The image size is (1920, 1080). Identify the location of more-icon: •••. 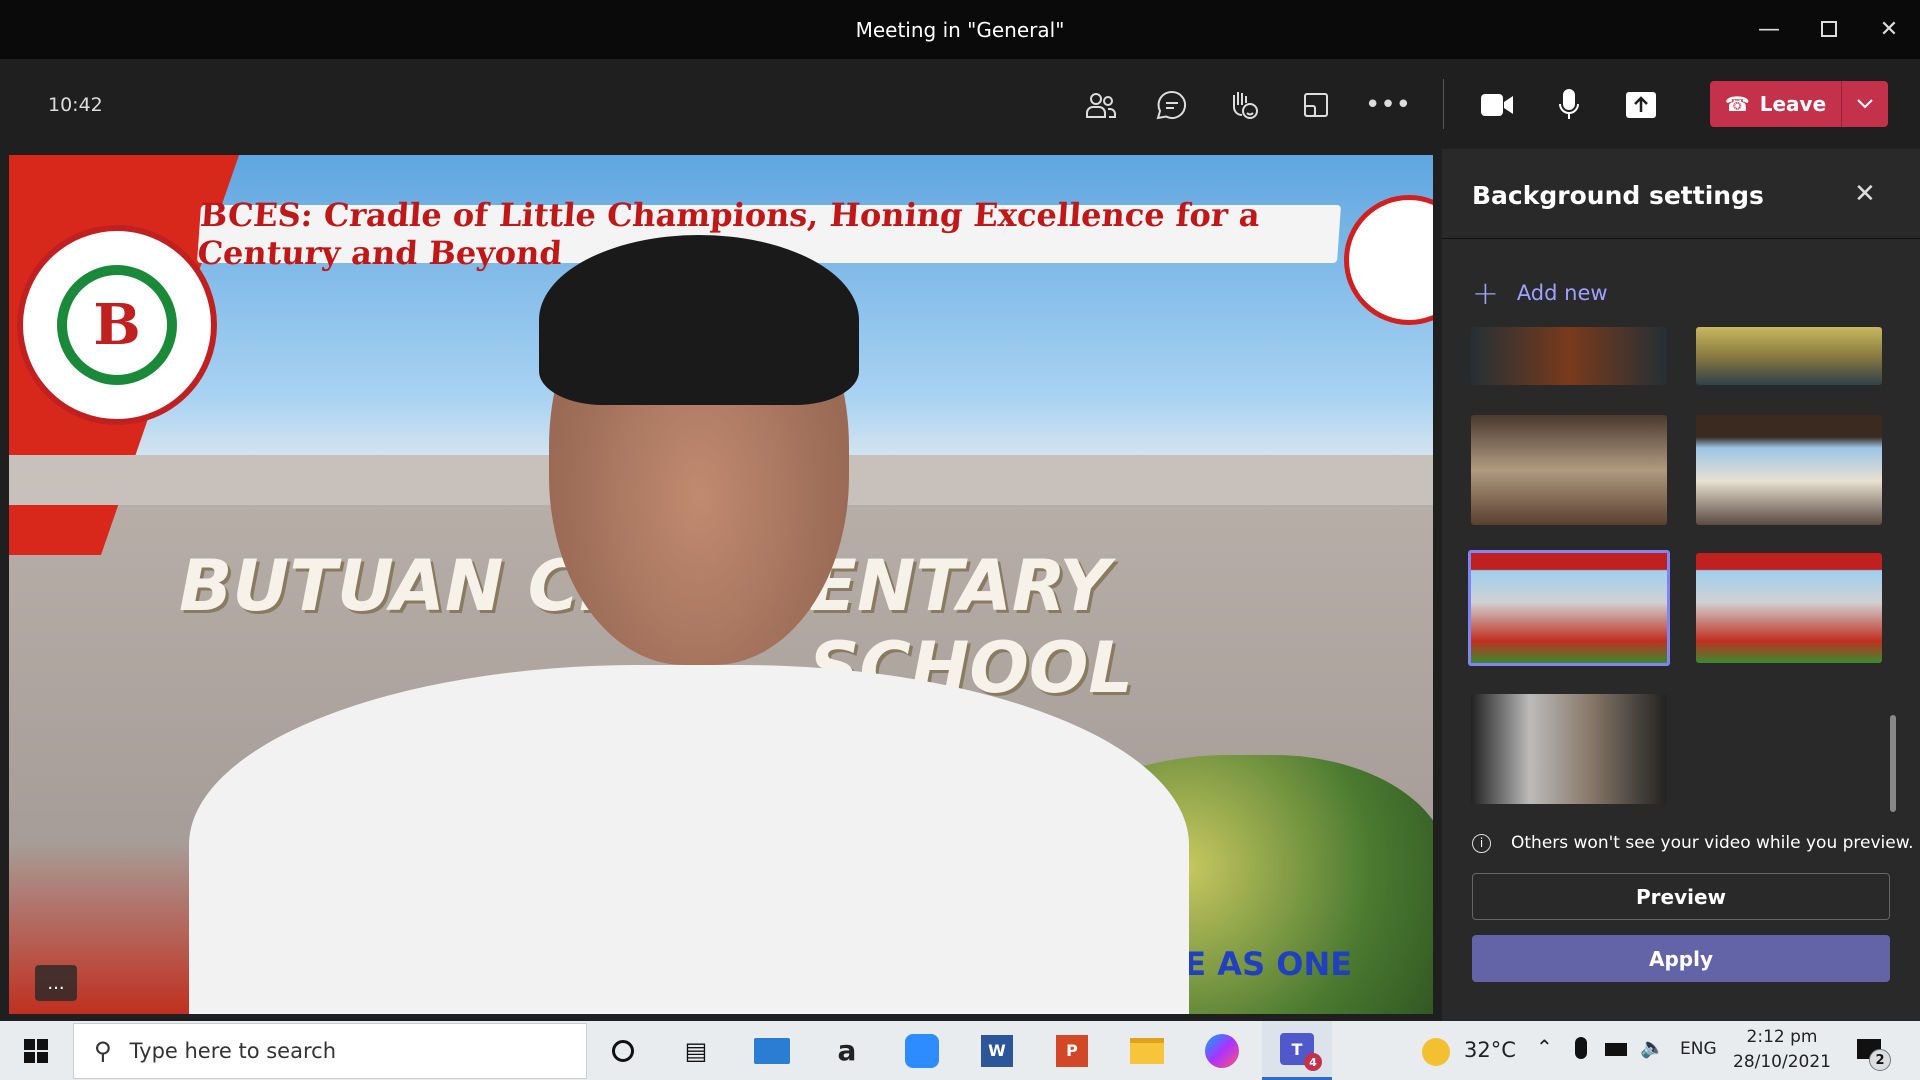
(1388, 105).